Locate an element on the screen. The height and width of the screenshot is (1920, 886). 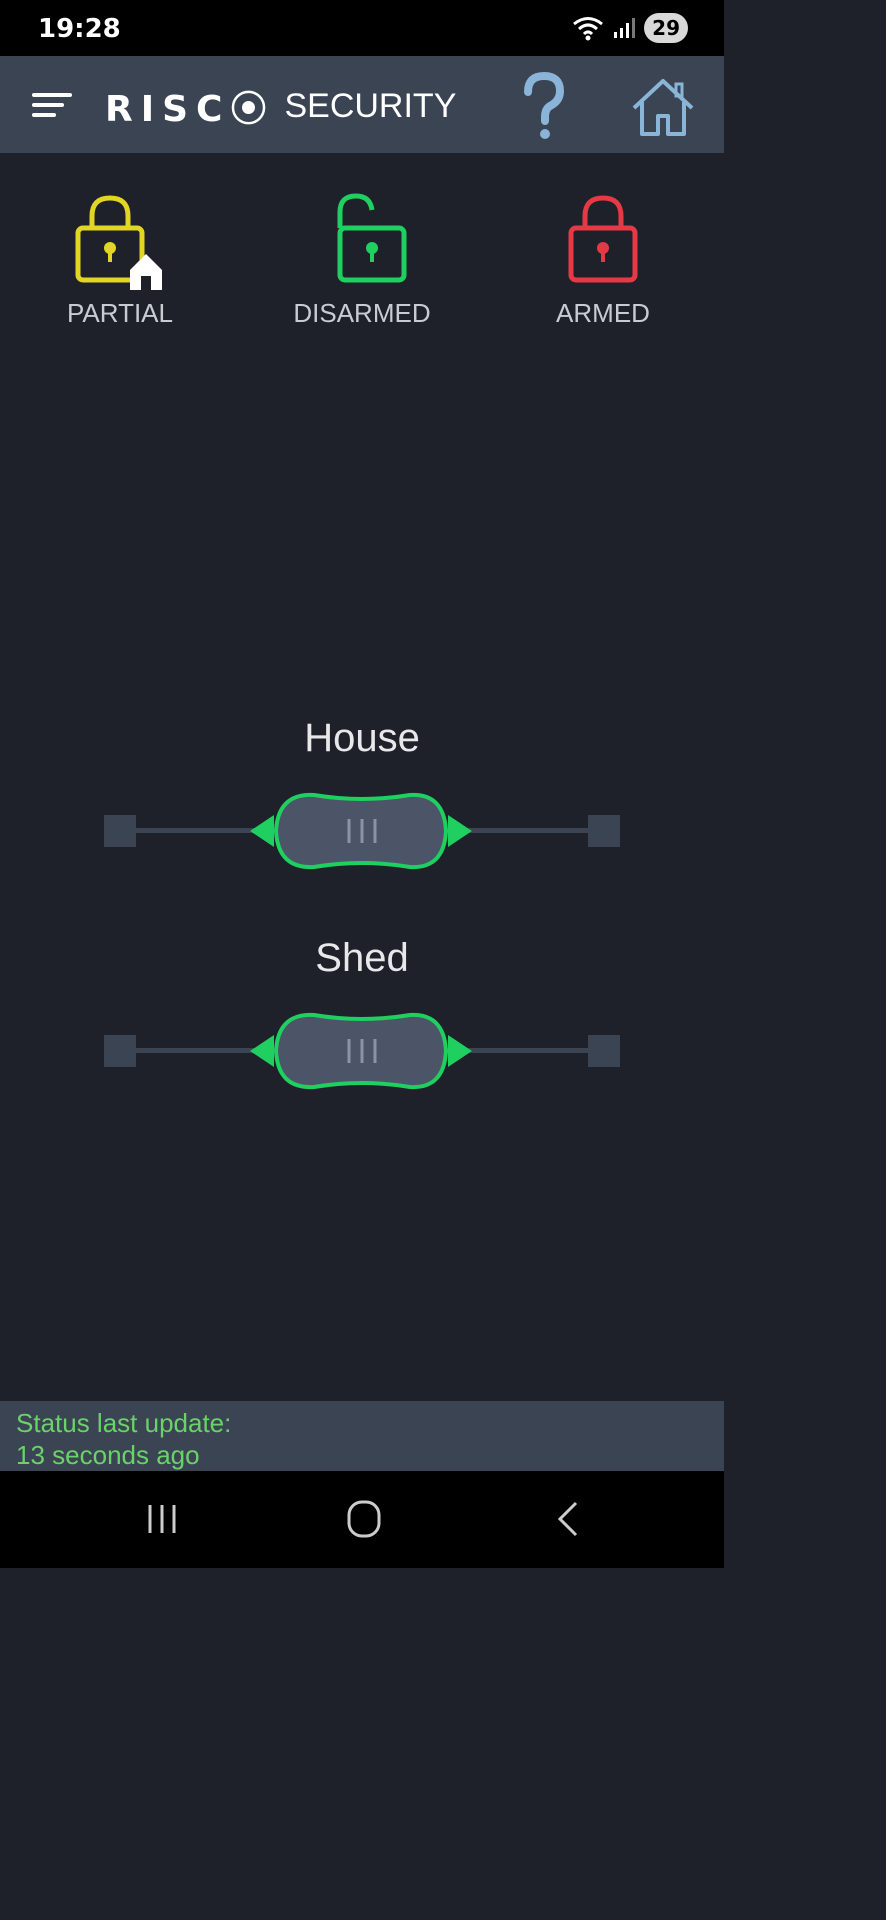
partition-name-house: House is located at coordinates (362, 738).